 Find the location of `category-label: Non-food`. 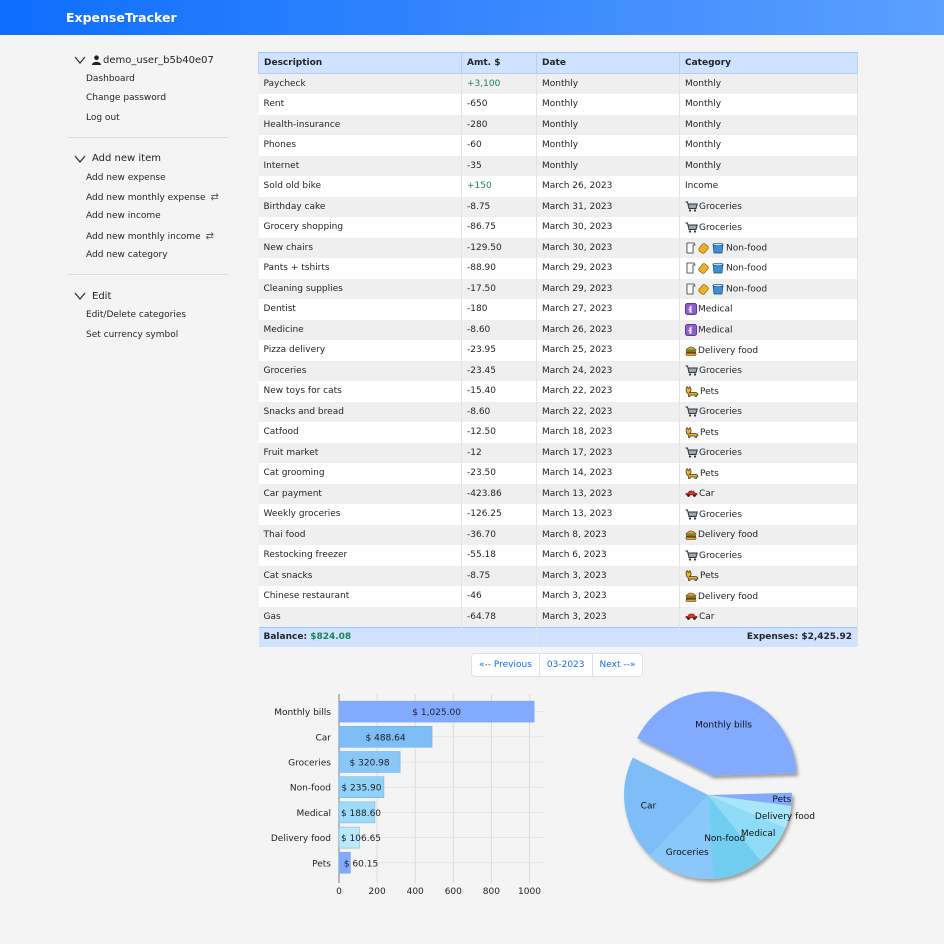

category-label: Non-food is located at coordinates (310, 789).